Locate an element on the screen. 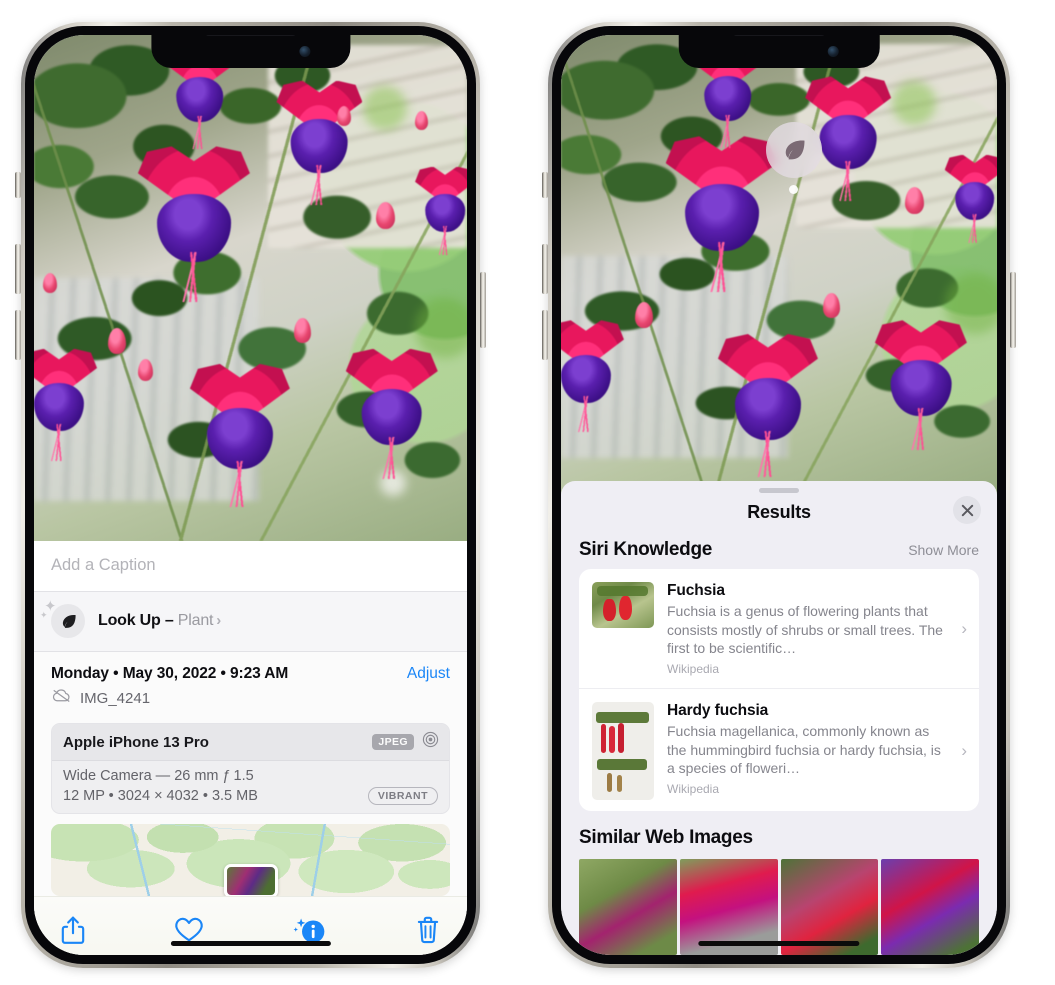 The height and width of the screenshot is (985, 1055). photo-thumbnail-pin is located at coordinates (250, 880).